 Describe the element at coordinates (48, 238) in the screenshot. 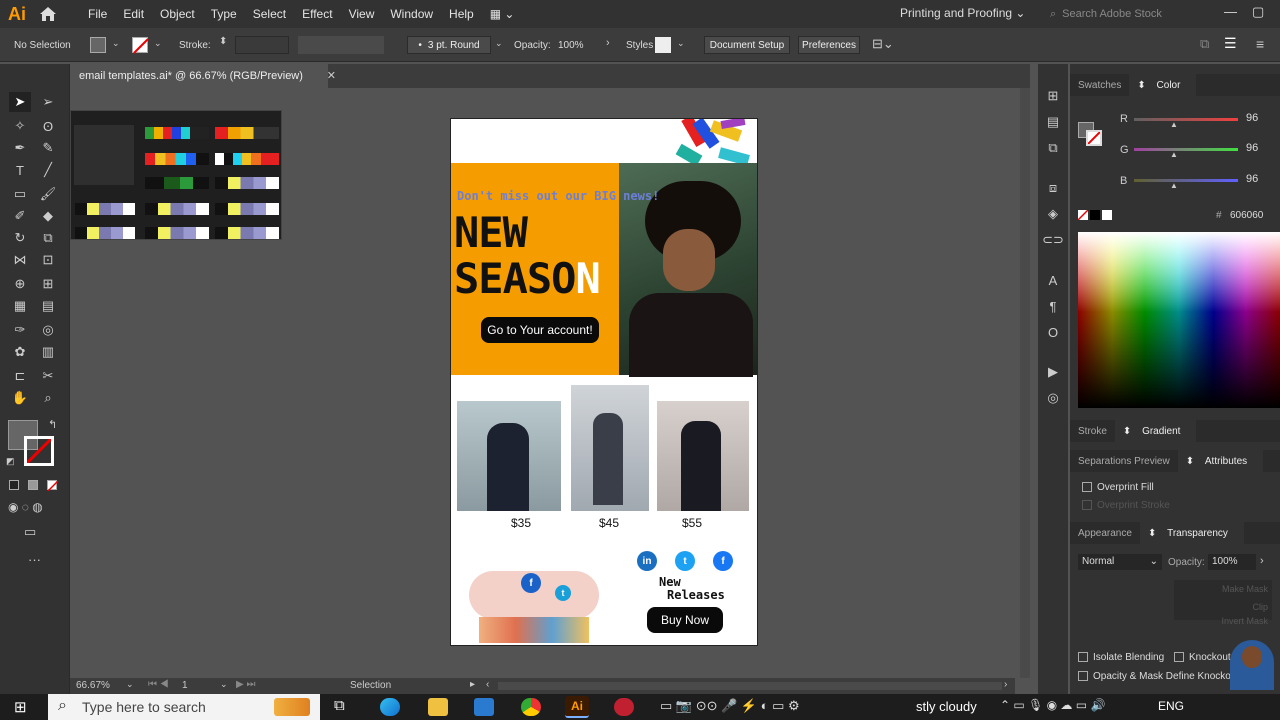

I see `scale-tool-icon: ⧉` at that location.